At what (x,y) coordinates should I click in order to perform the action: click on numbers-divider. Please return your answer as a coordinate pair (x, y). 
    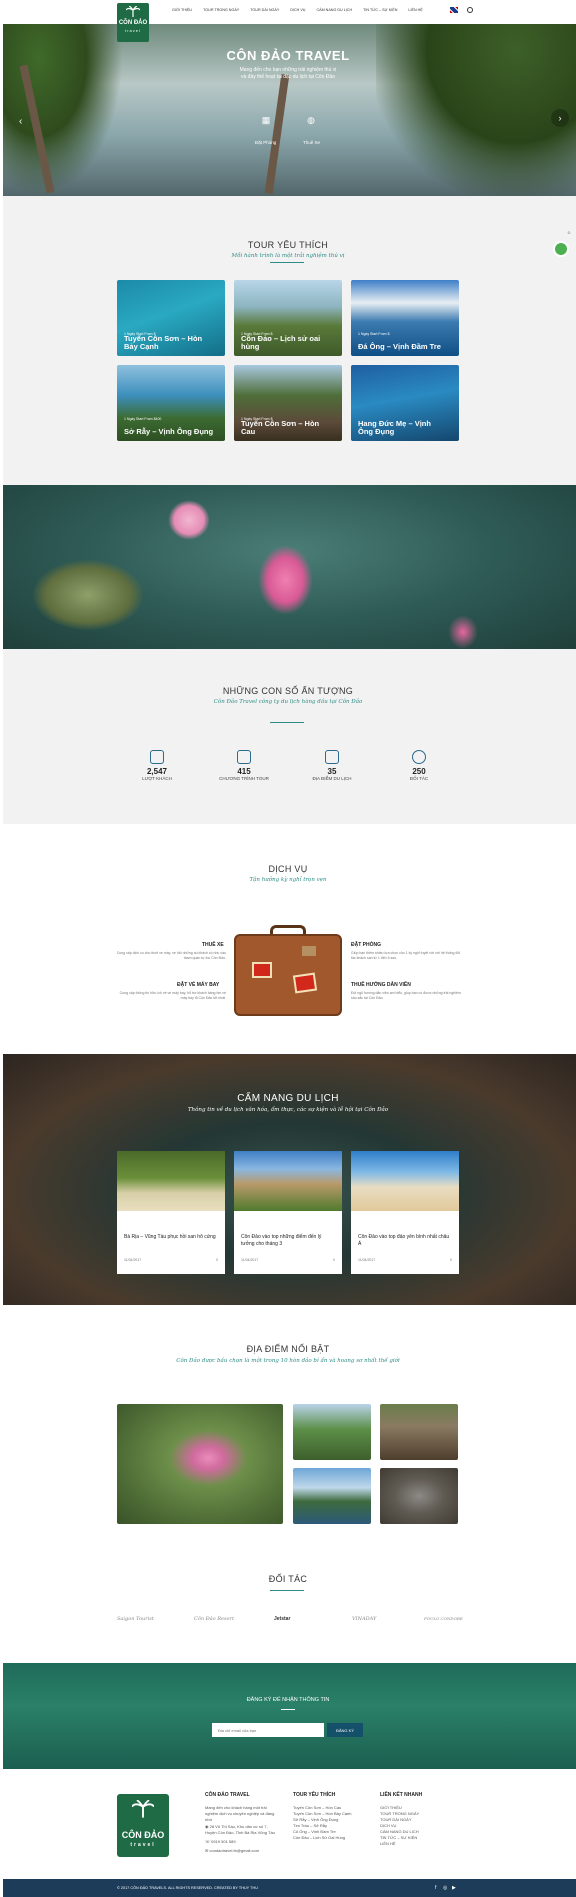
    Looking at the image, I should click on (287, 722).